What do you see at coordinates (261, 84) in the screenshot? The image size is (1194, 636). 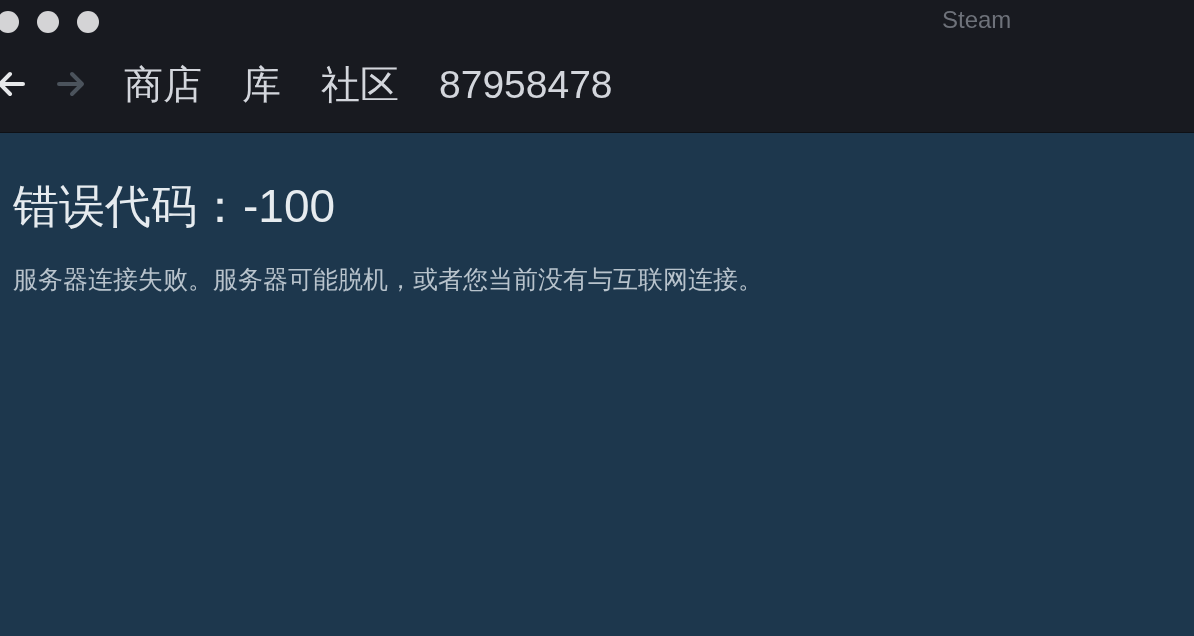 I see `nav-tab: 库` at bounding box center [261, 84].